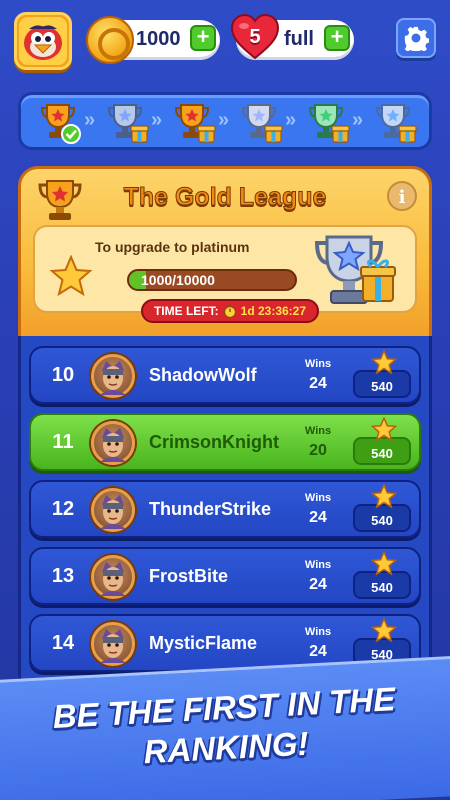 This screenshot has width=450, height=800. I want to click on lives-status: full, so click(299, 39).